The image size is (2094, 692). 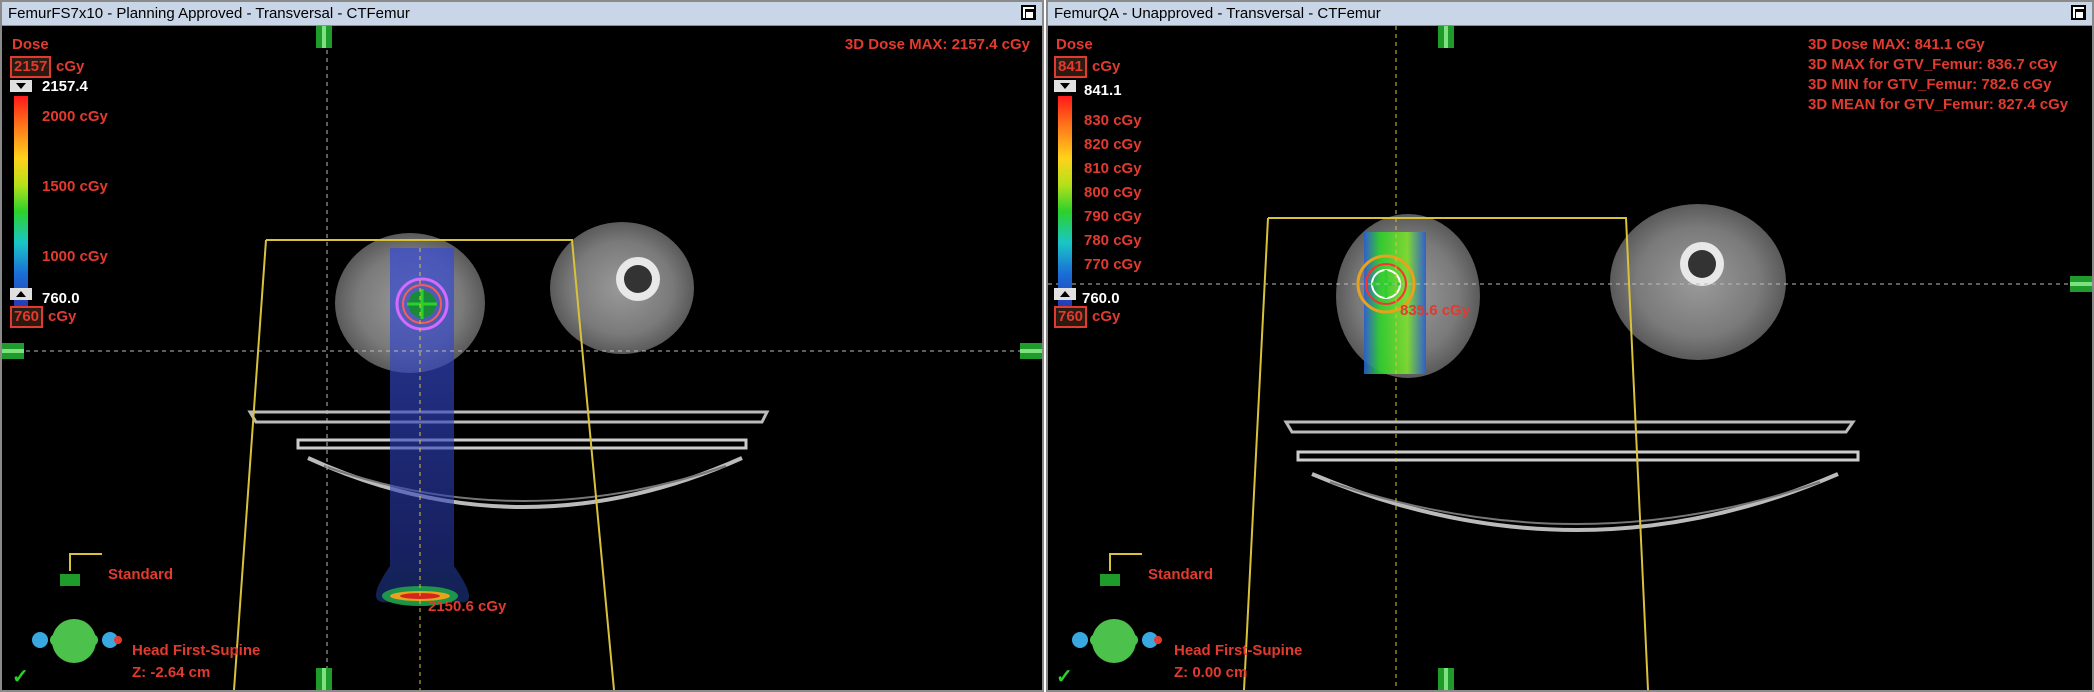 I want to click on point-dose-label: 2150.6 cGy, so click(x=467, y=606).